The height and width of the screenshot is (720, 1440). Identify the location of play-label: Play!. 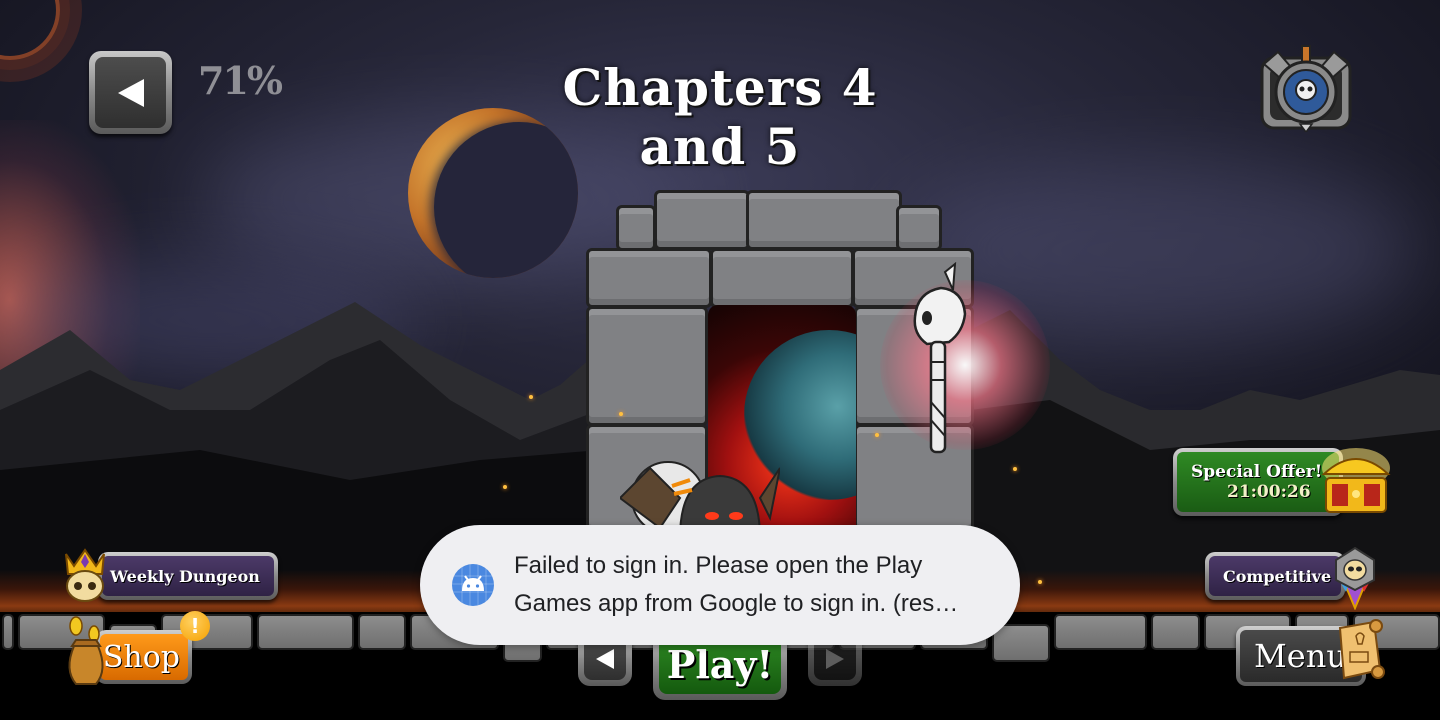
(720, 664).